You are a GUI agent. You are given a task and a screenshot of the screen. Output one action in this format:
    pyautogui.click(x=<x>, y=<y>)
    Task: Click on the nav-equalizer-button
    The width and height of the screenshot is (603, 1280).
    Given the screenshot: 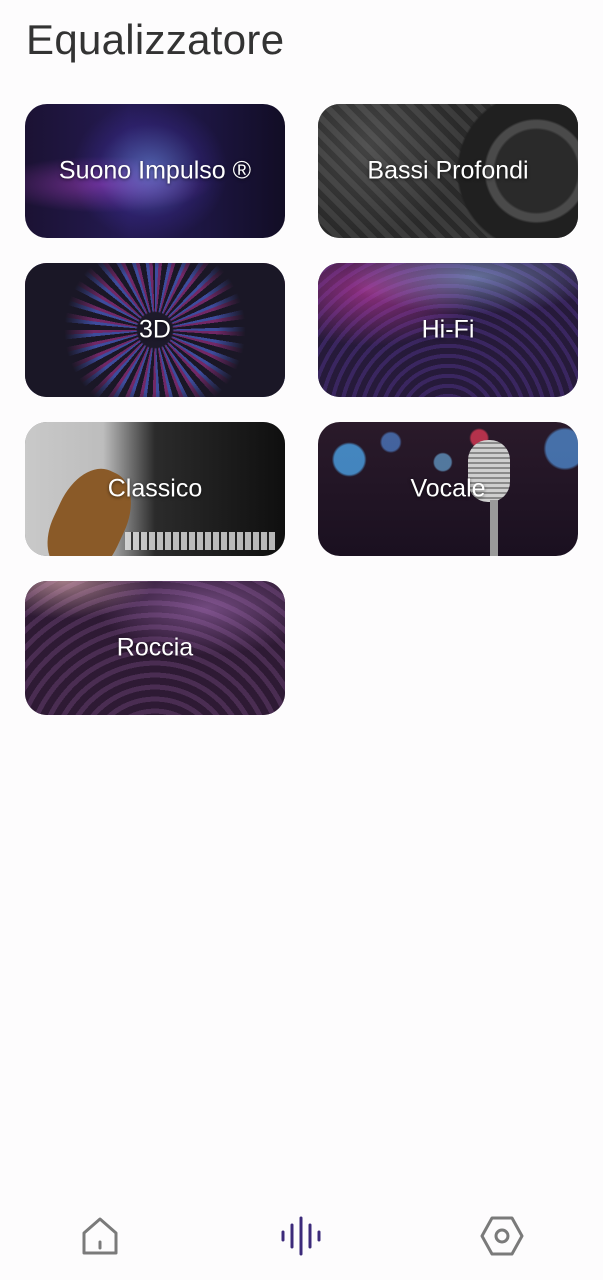 What is the action you would take?
    pyautogui.click(x=302, y=1236)
    